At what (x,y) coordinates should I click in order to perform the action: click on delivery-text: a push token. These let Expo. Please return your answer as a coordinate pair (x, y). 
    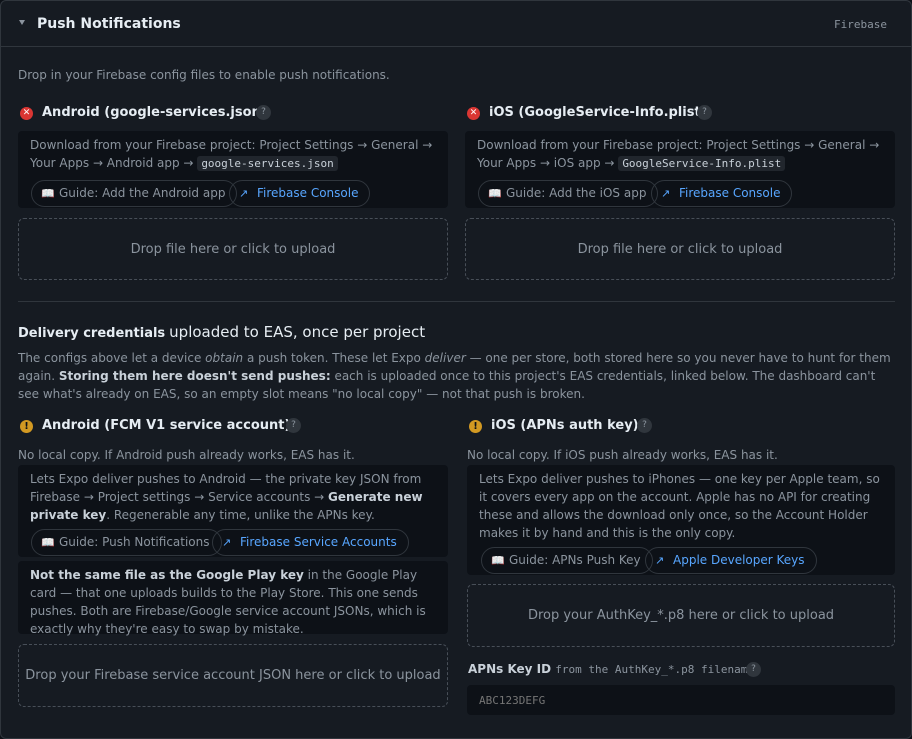
    Looking at the image, I should click on (334, 358).